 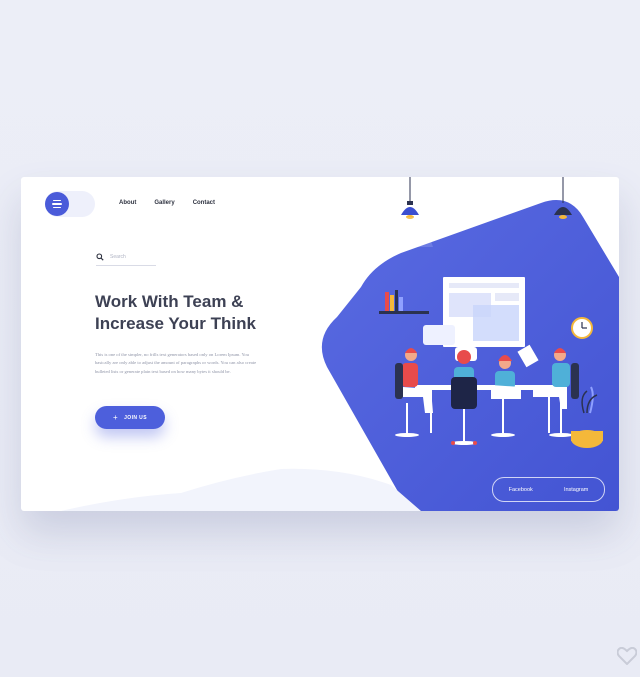 What do you see at coordinates (582, 328) in the screenshot?
I see `wall-clock-icon` at bounding box center [582, 328].